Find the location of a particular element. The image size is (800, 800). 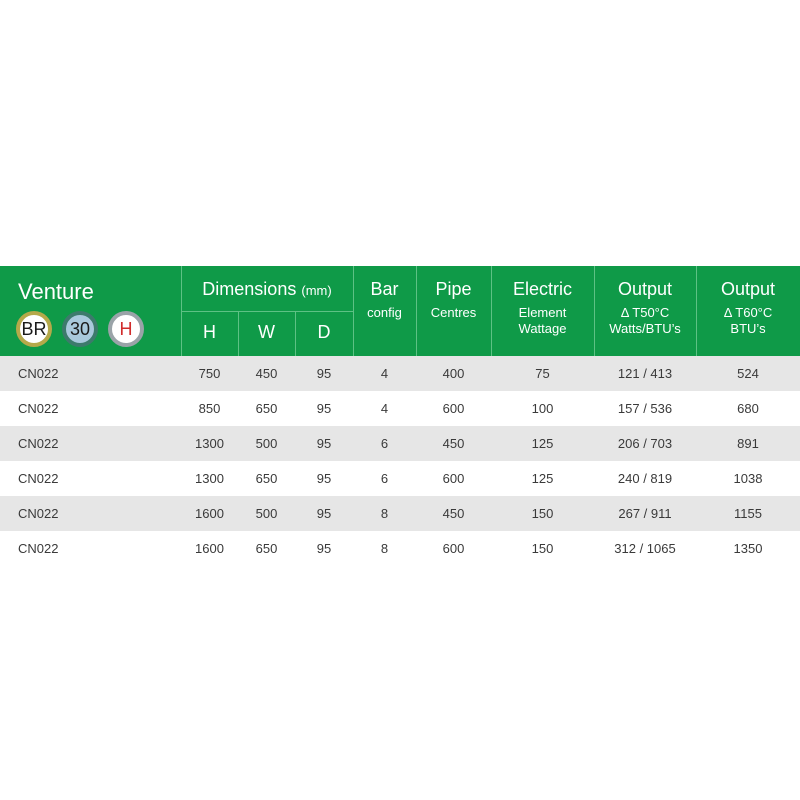

badge-label: 30 is located at coordinates (80, 328).